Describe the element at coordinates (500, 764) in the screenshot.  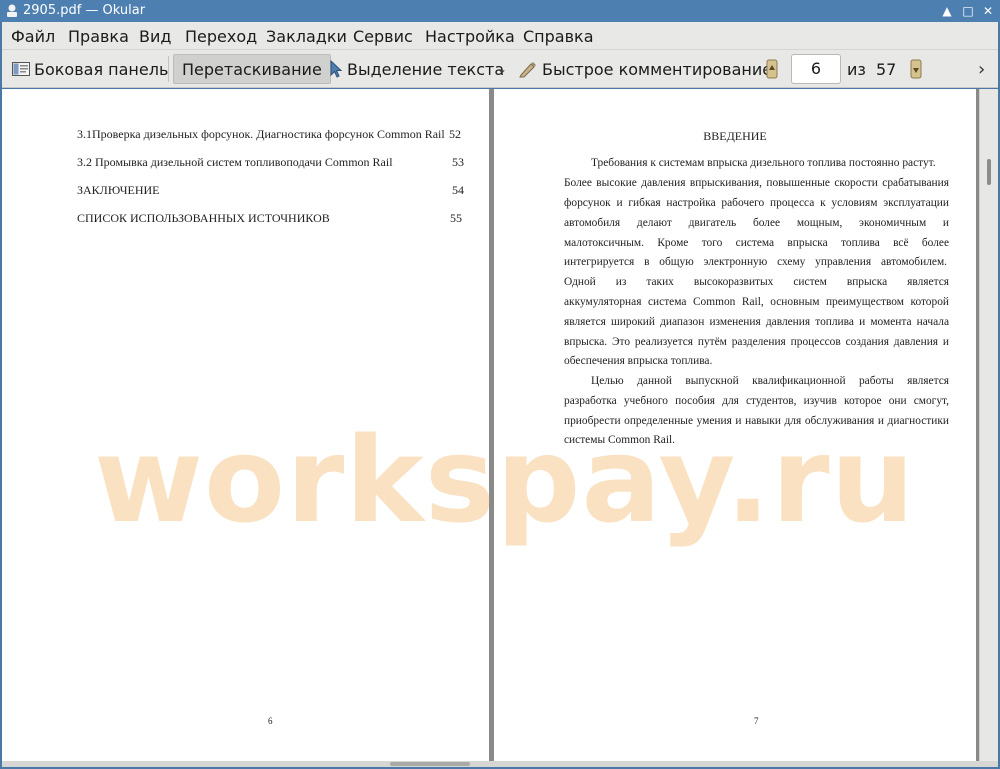
I see `horizontal-scrollbar` at that location.